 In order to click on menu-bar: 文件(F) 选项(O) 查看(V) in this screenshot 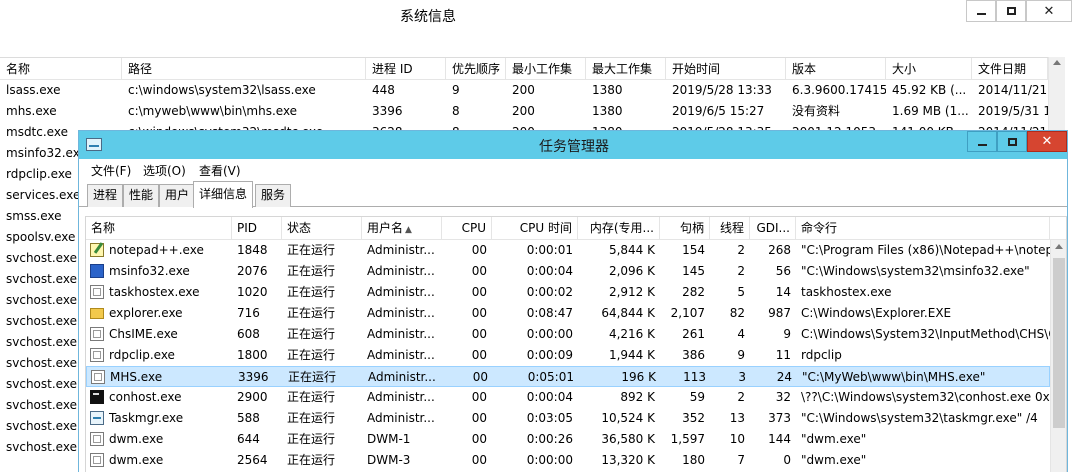, I will do `click(573, 170)`.